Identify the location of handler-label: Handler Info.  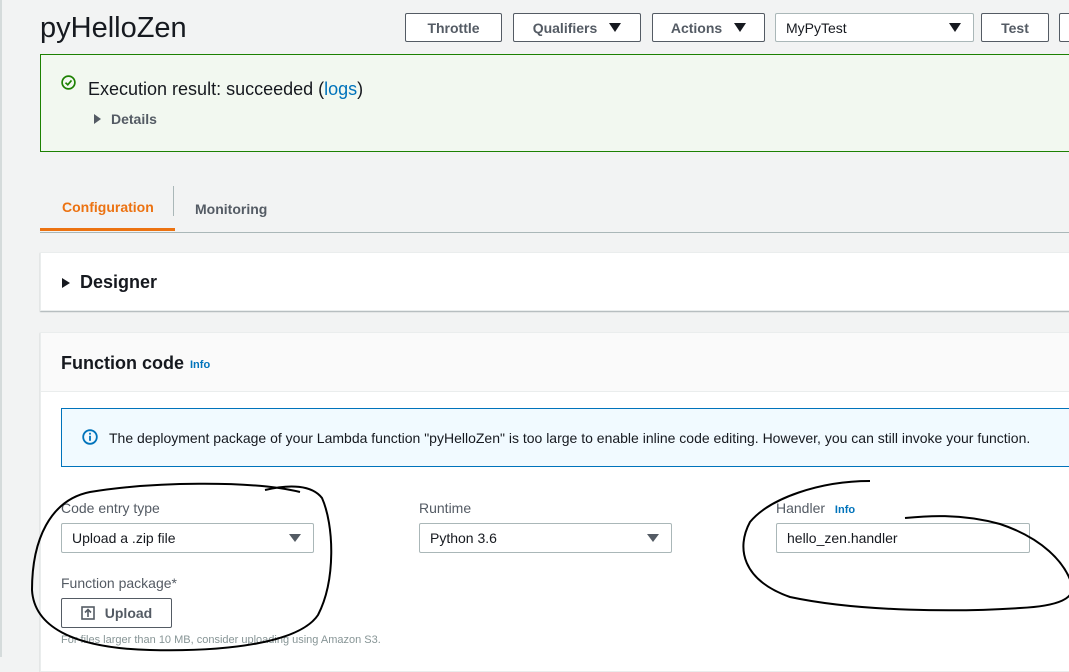
(815, 508).